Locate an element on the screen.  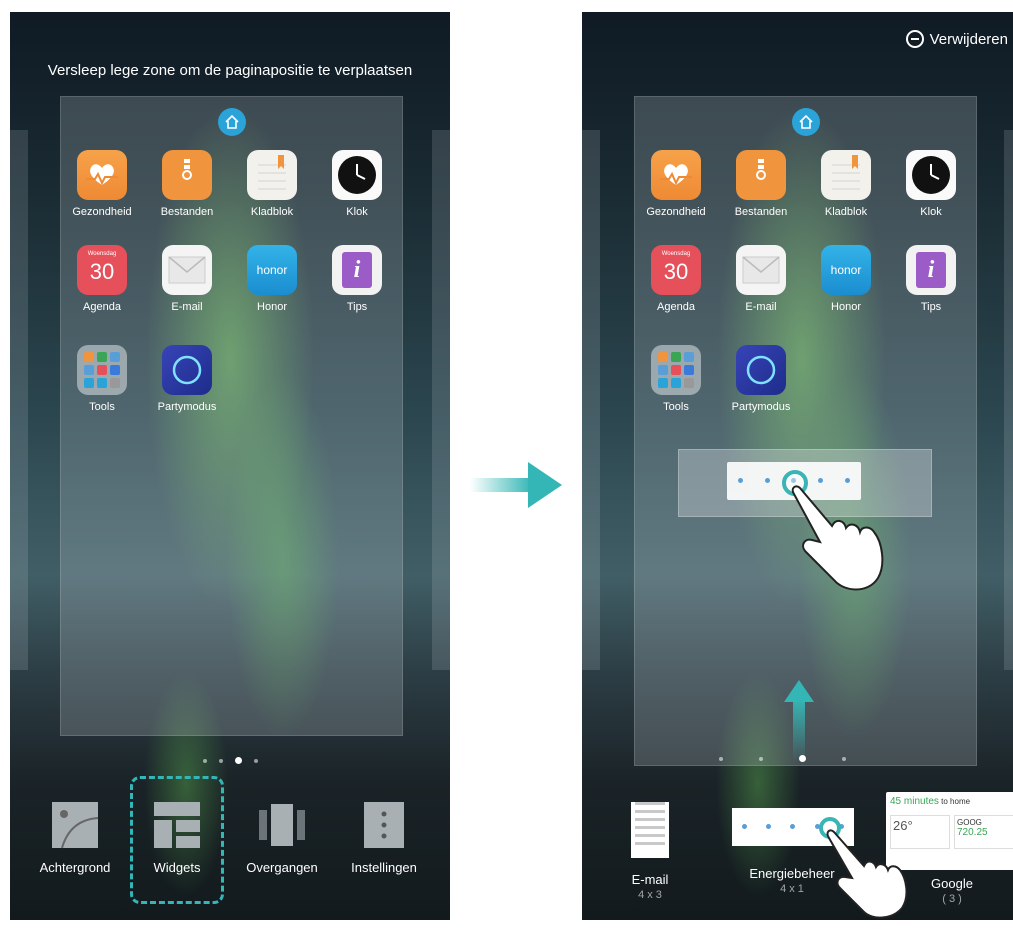
party-mode-icon is located at coordinates (187, 370).